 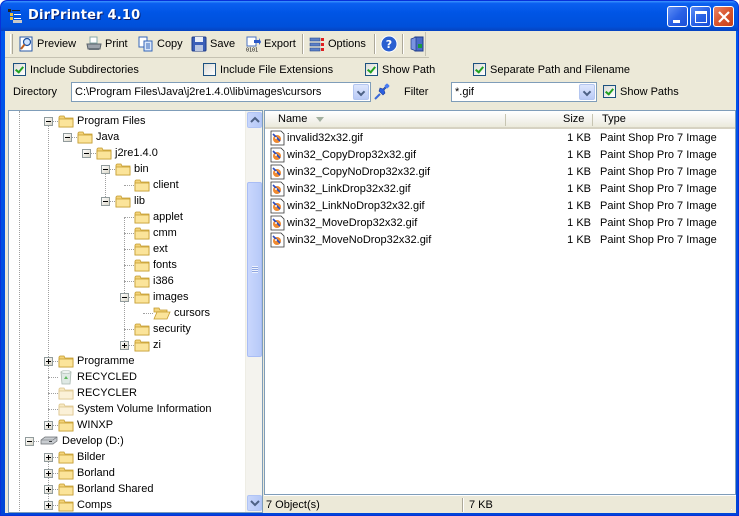 I want to click on column-header-size: Size, so click(x=573, y=119).